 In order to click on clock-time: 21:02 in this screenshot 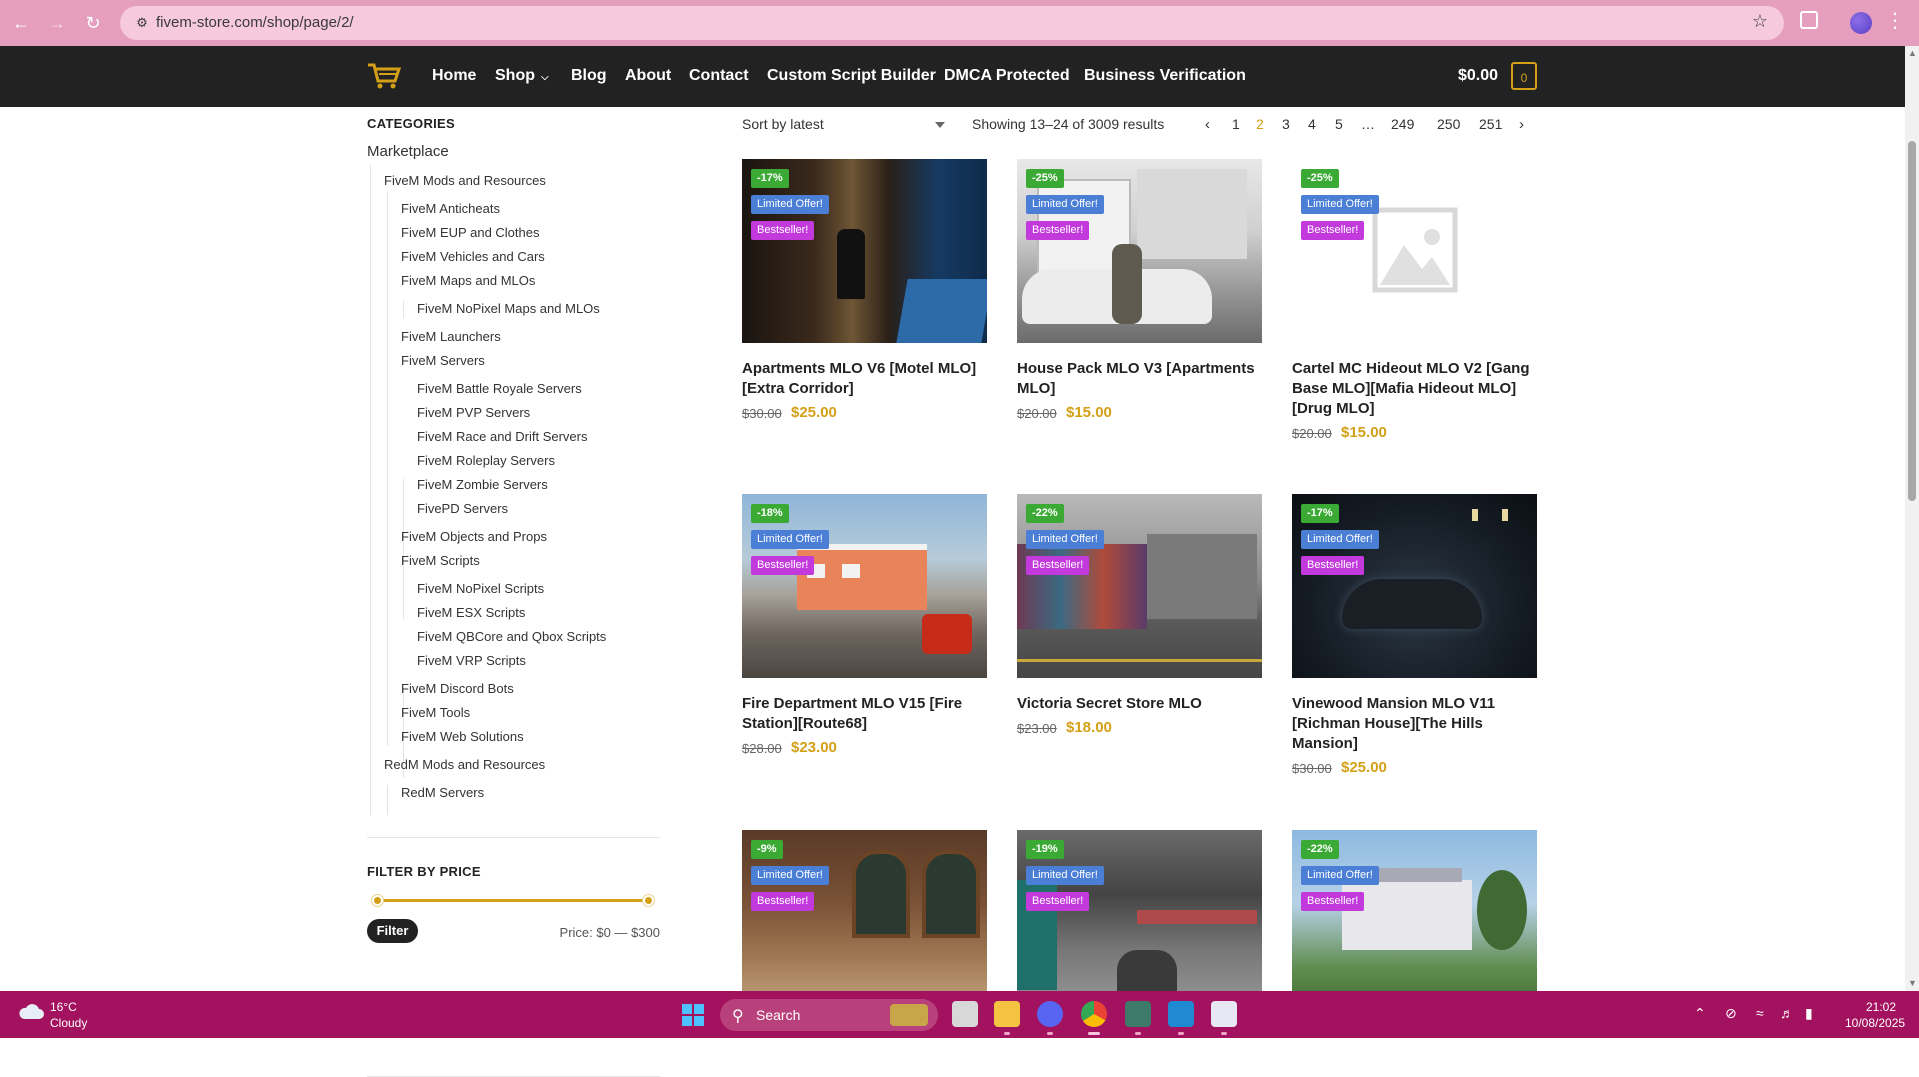, I will do `click(1881, 1007)`.